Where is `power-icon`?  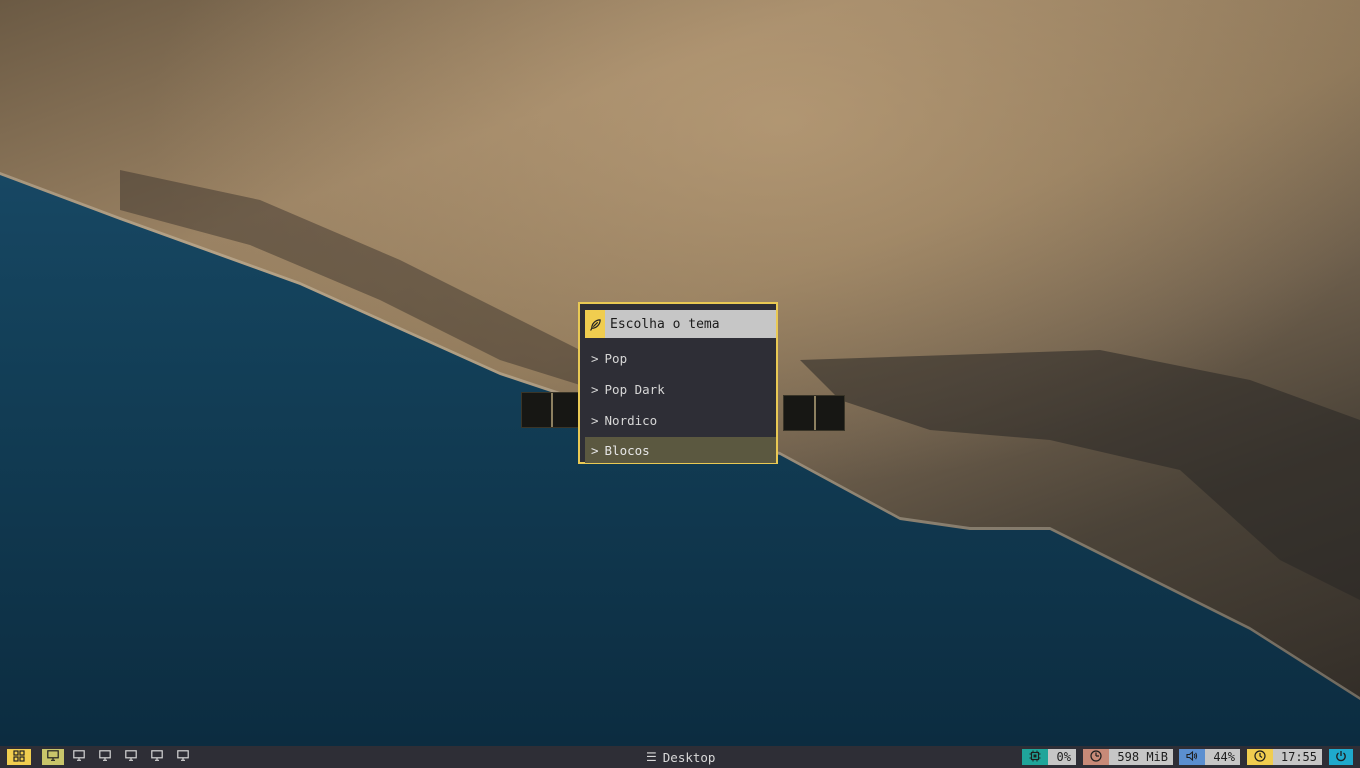 power-icon is located at coordinates (1341, 757).